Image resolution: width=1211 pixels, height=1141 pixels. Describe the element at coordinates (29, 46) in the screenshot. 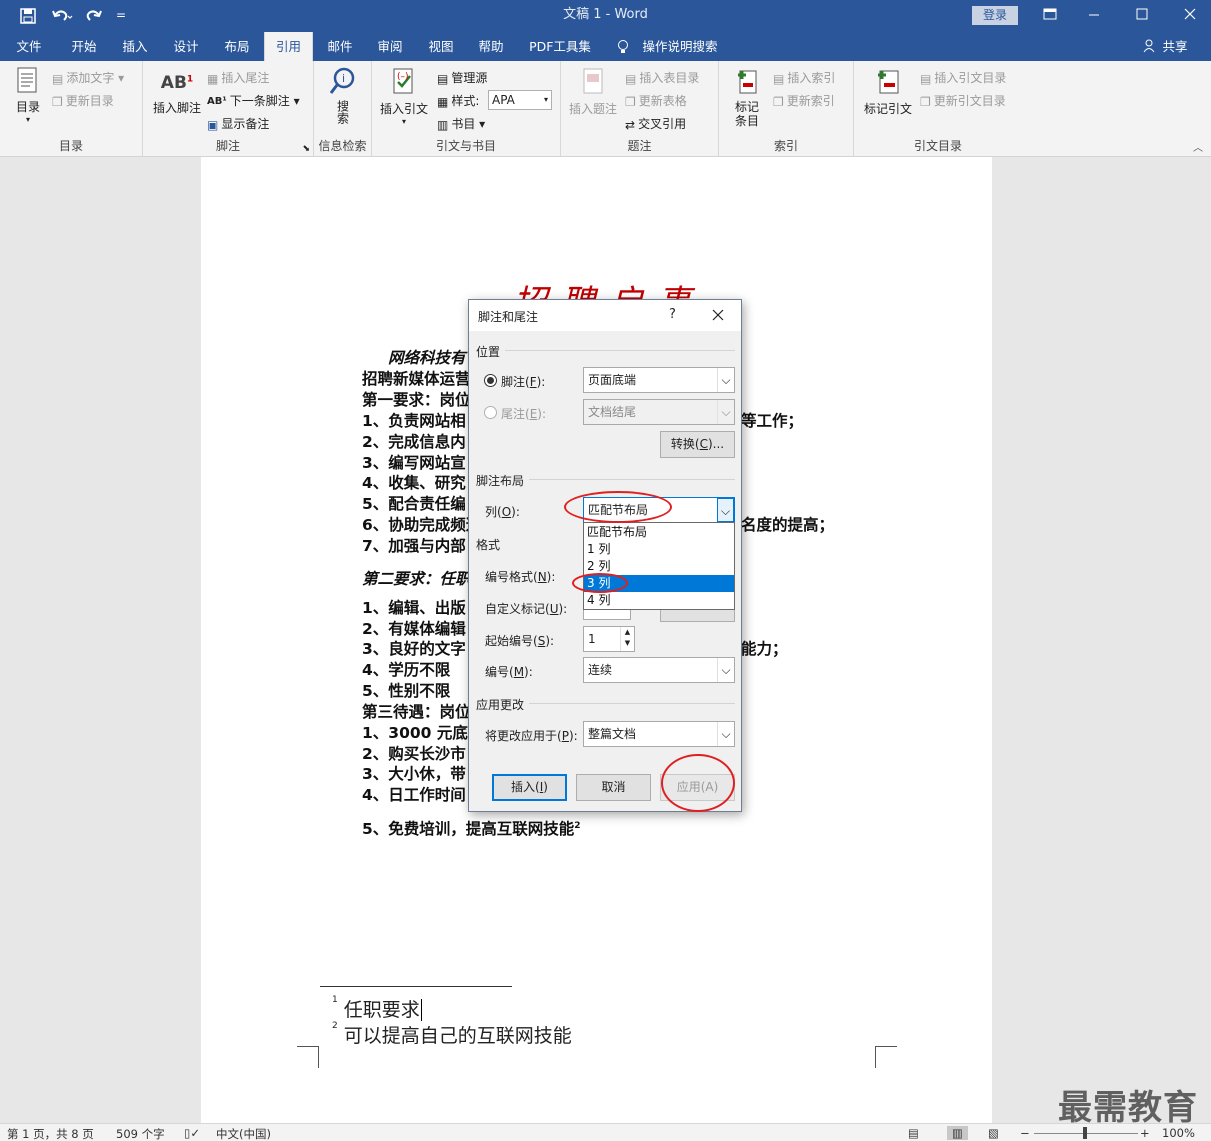

I see `tab-file: 文件` at that location.